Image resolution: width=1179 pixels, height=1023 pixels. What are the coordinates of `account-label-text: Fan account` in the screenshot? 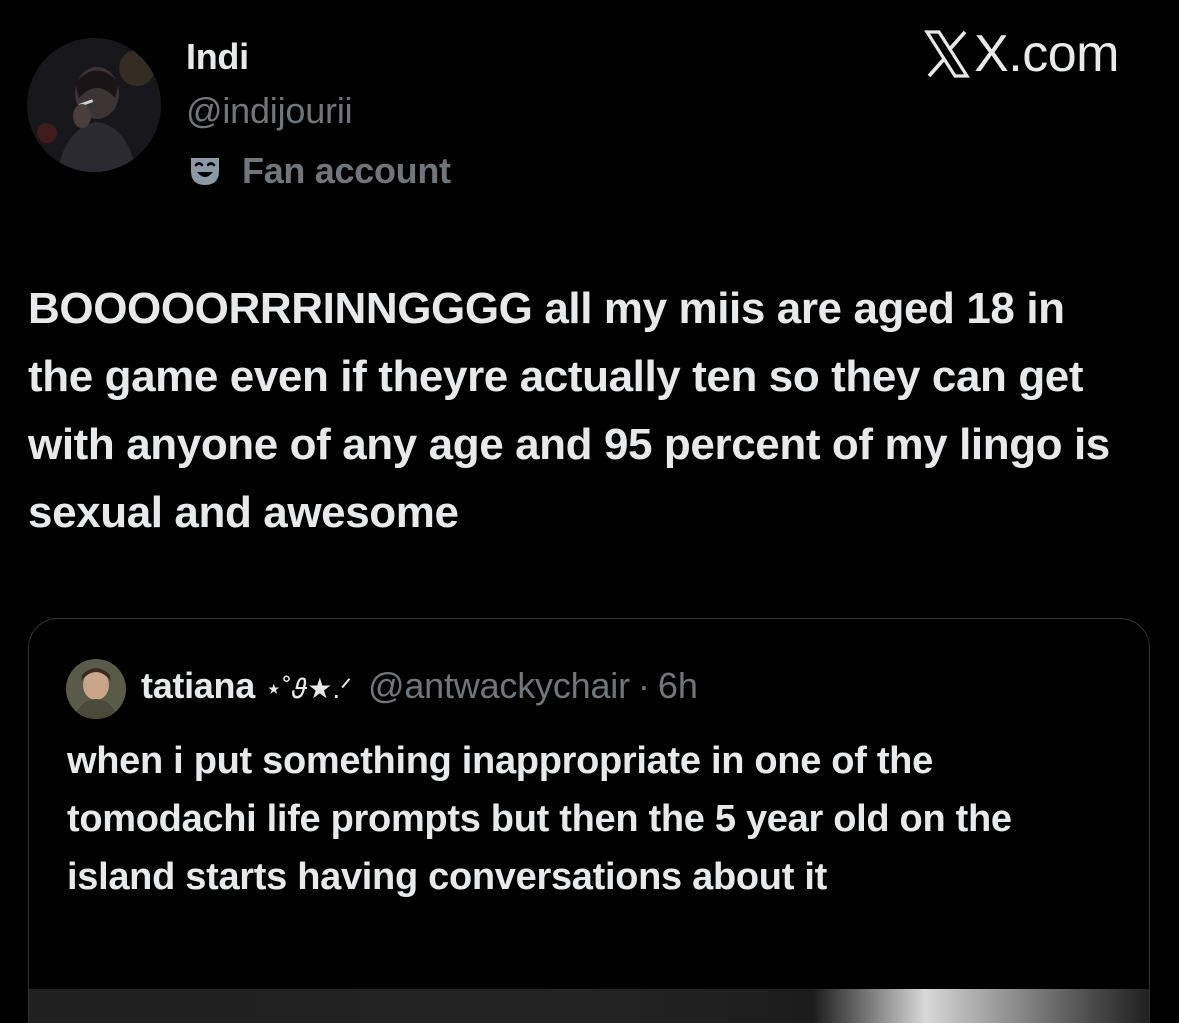 It's located at (346, 170).